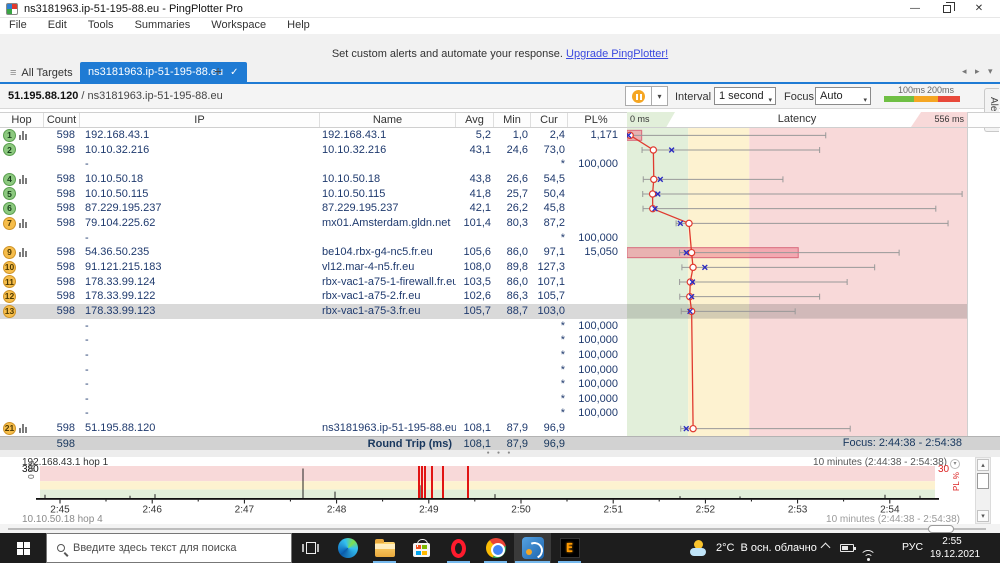 This screenshot has height=563, width=1000. I want to click on chrome-browser-button, so click(495, 548).